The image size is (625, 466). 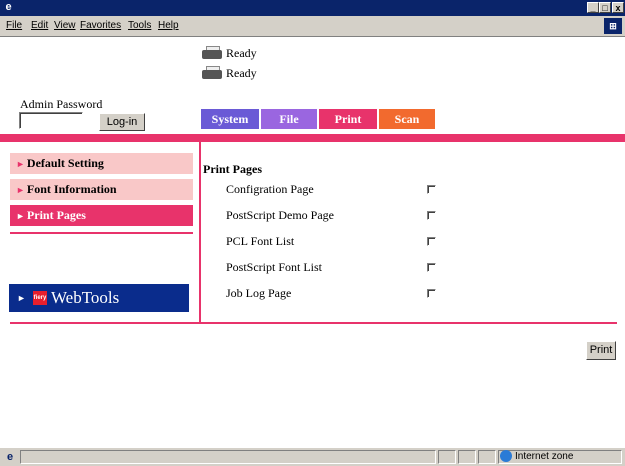 I want to click on menu-edit: Edit, so click(x=39, y=25).